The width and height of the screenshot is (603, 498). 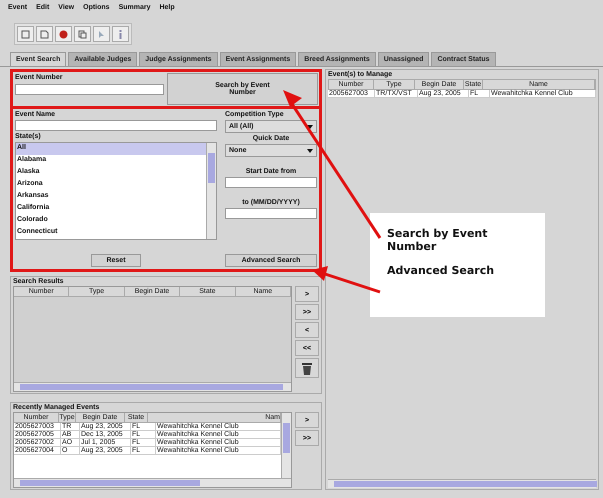 I want to click on delete-button, so click(x=307, y=368).